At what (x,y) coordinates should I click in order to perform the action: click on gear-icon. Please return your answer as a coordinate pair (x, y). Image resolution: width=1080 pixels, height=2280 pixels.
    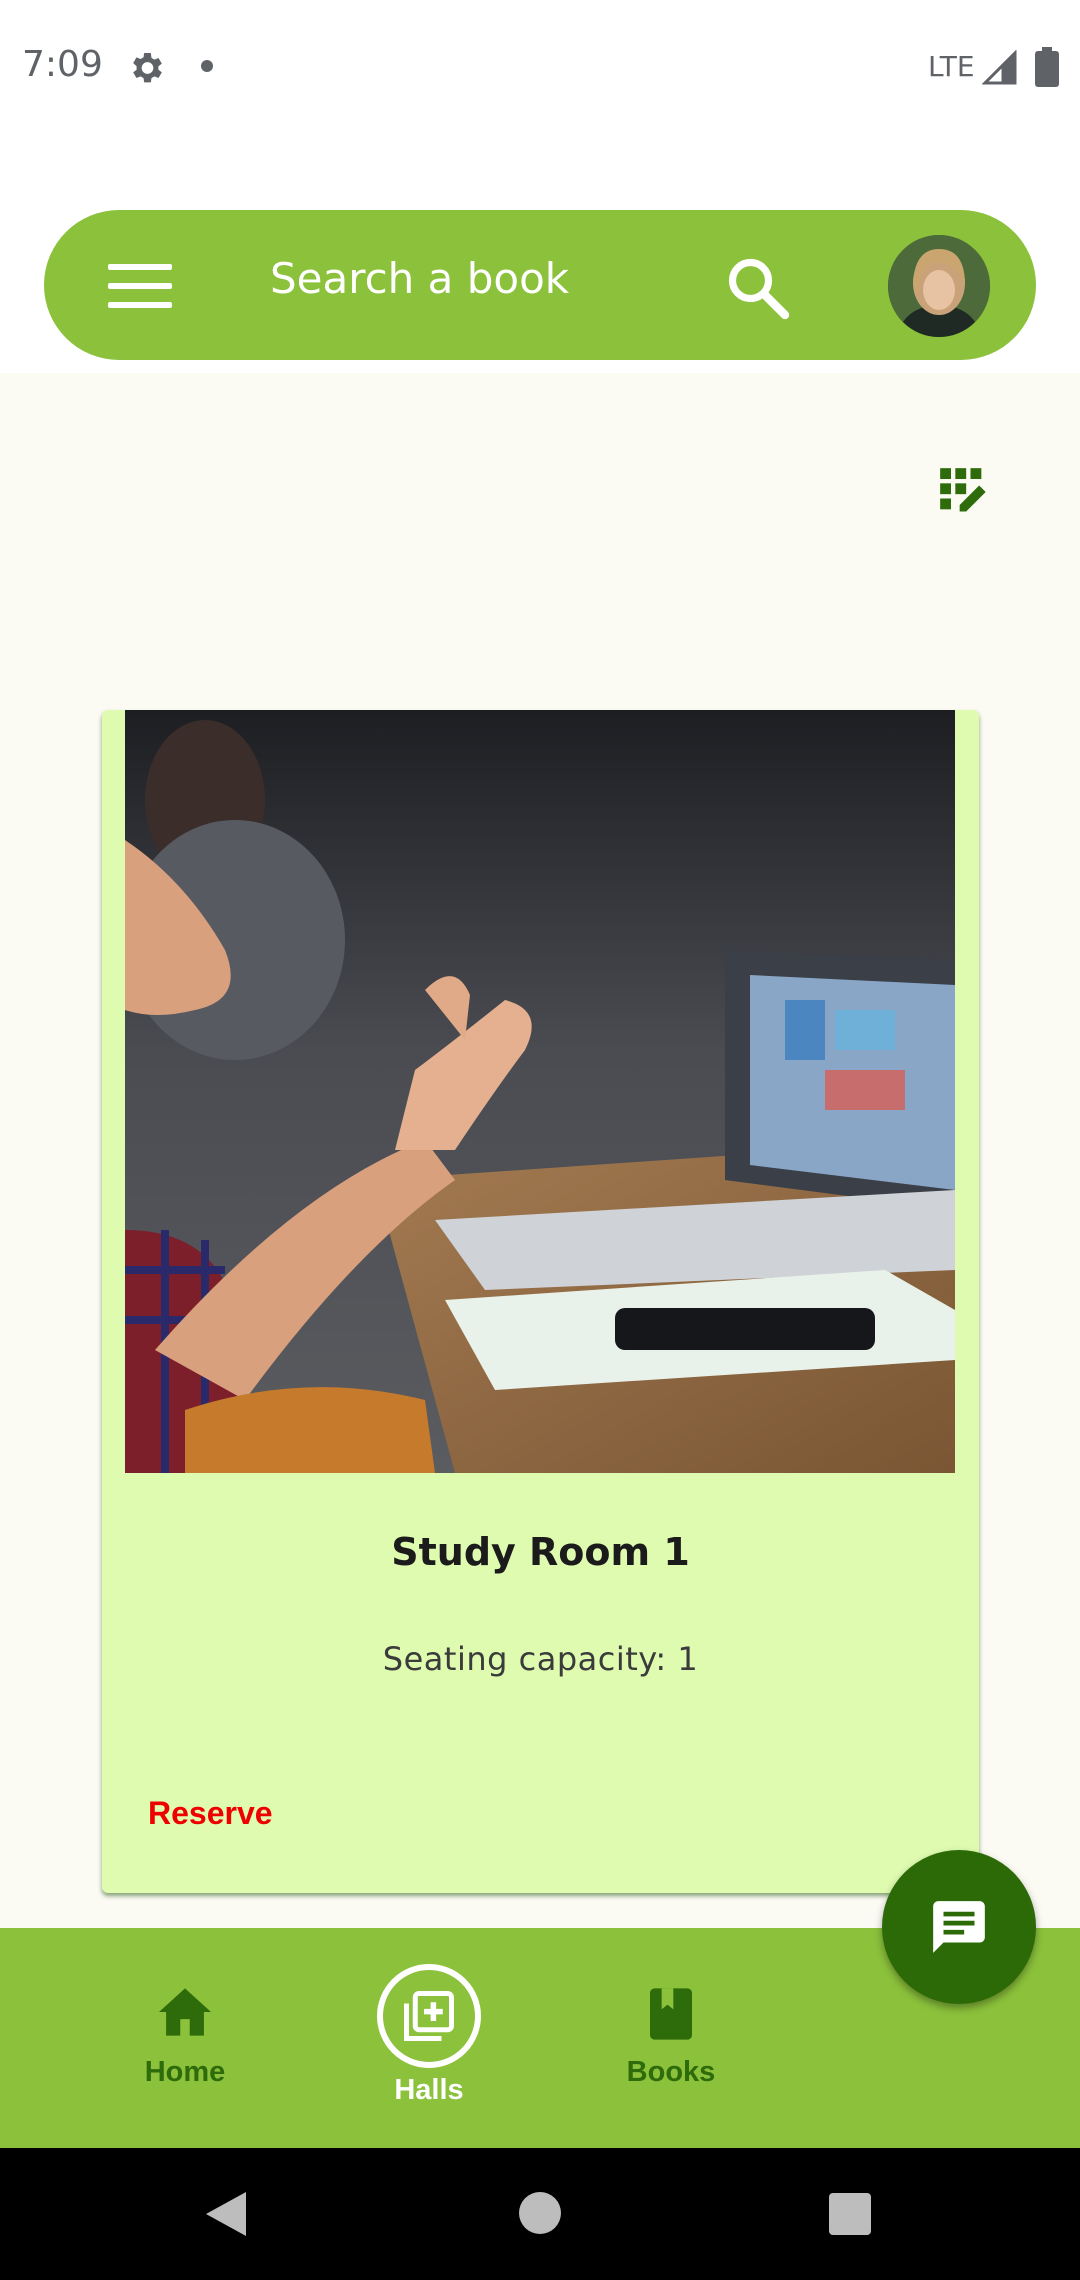
    Looking at the image, I should click on (147, 68).